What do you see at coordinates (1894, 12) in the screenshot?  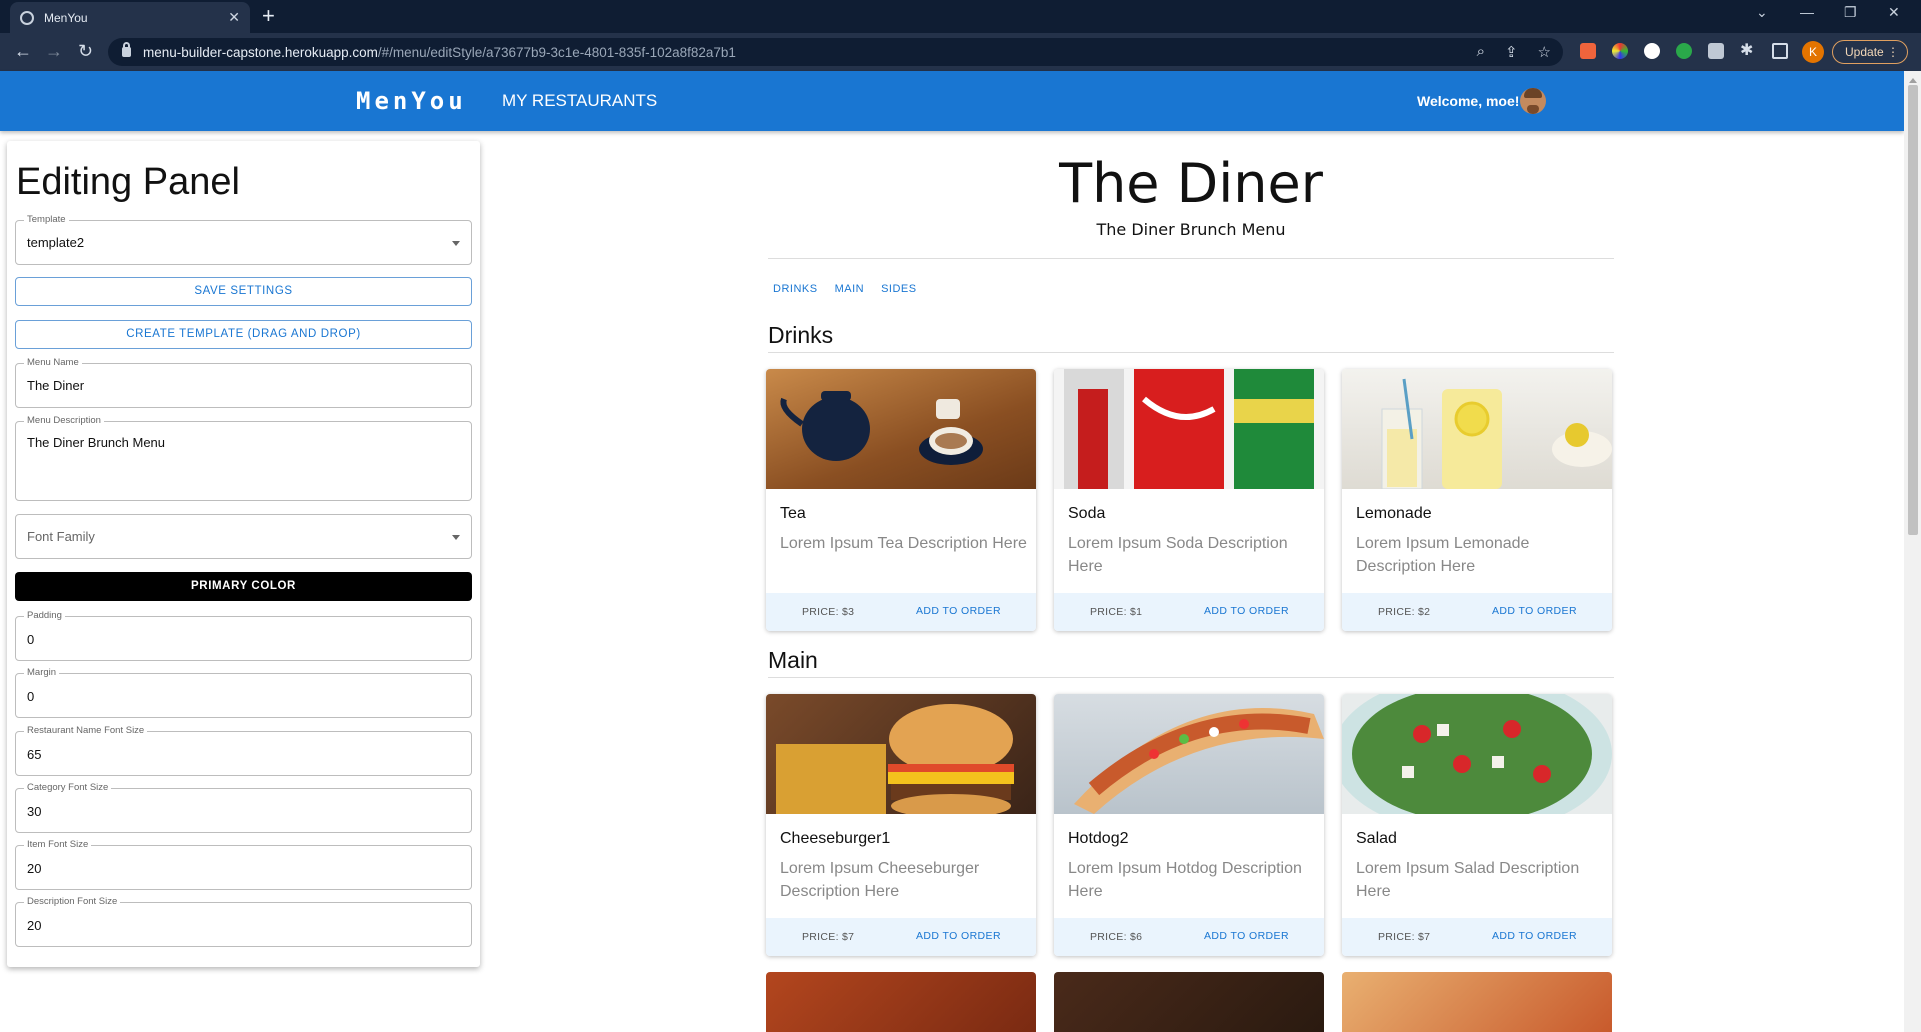 I see `window-close-icon: ✕` at bounding box center [1894, 12].